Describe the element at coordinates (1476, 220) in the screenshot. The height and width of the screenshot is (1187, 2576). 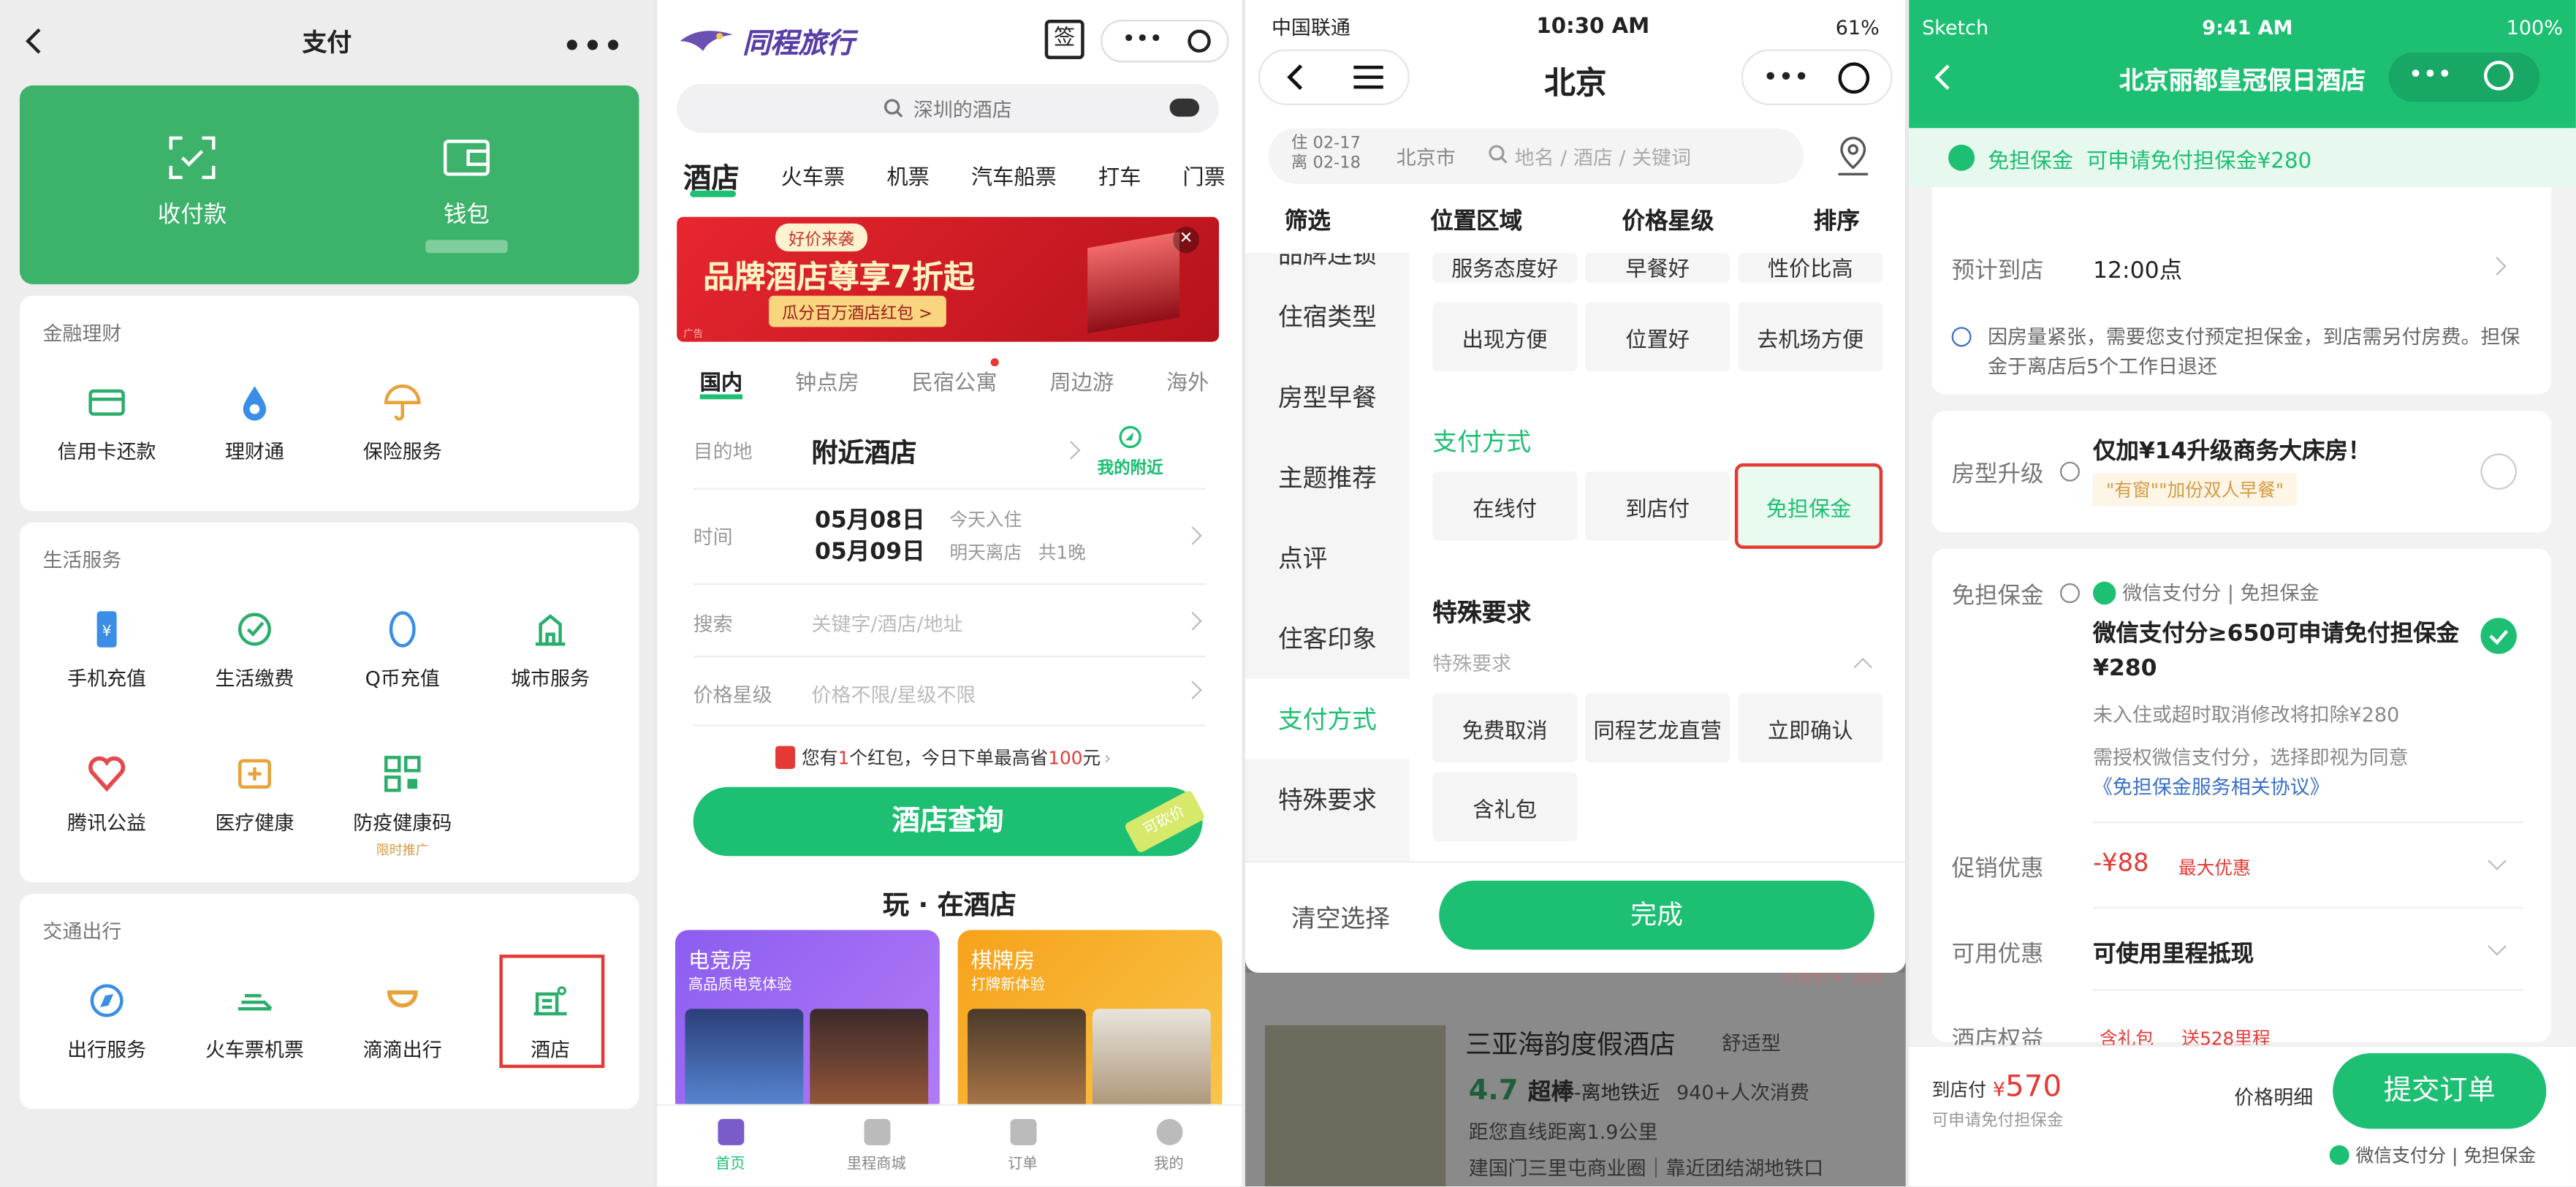
I see `location-tab: 位置区域` at that location.